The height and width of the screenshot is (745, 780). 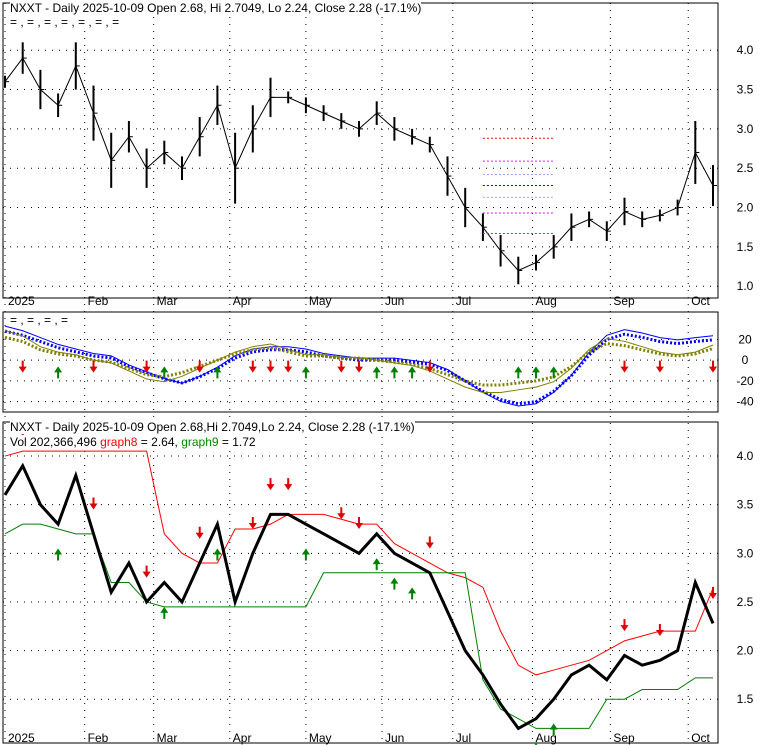 I want to click on y-tick-label: 0, so click(x=745, y=360).